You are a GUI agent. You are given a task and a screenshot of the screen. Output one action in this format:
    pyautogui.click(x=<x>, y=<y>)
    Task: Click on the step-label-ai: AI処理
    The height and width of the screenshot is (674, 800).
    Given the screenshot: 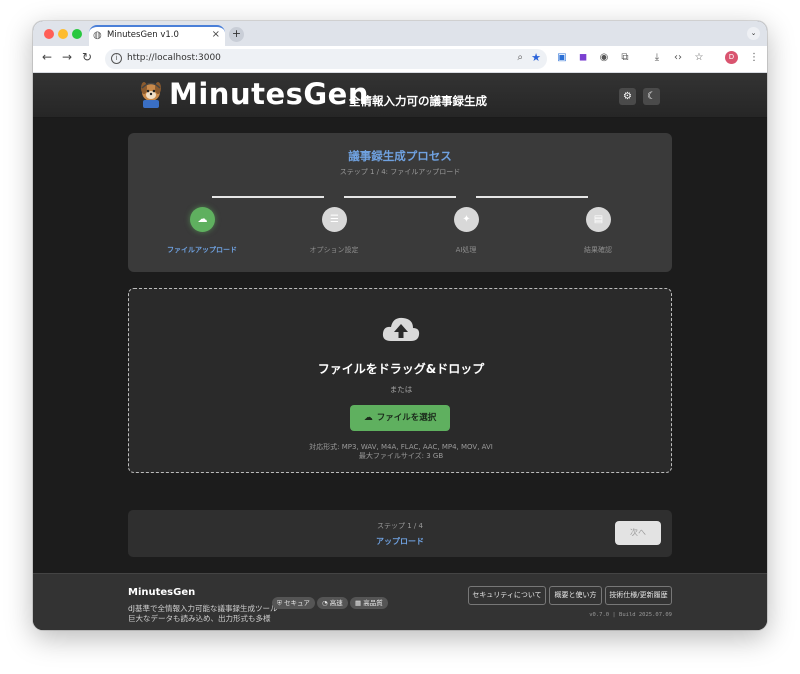 What is the action you would take?
    pyautogui.click(x=466, y=250)
    